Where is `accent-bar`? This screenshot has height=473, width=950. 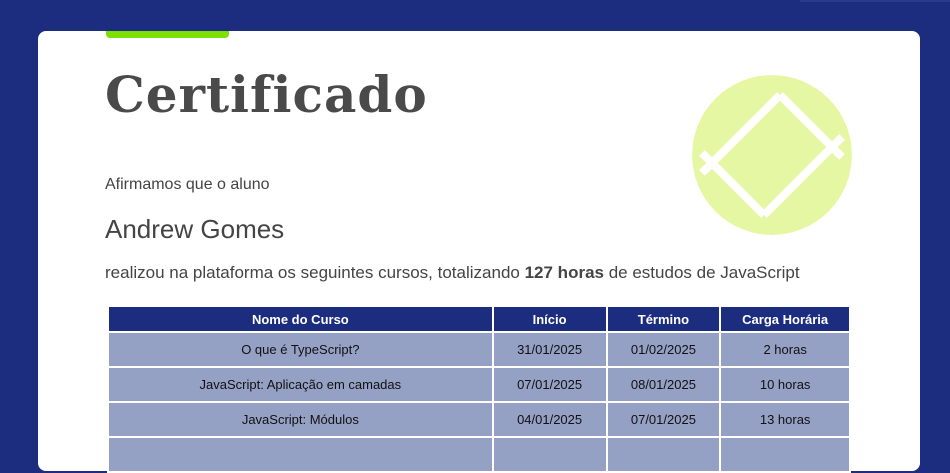 accent-bar is located at coordinates (167, 34).